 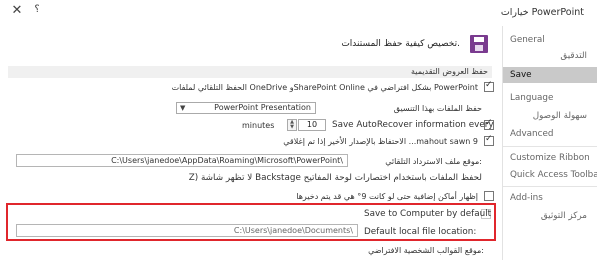 What do you see at coordinates (489, 86) in the screenshot?
I see `autosave-checkbox` at bounding box center [489, 86].